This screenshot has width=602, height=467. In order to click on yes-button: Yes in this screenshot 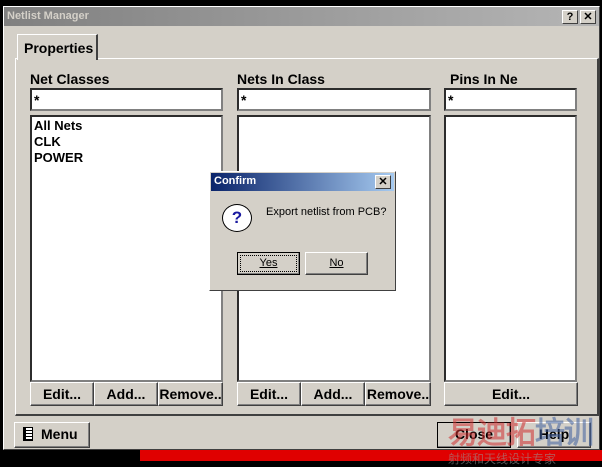, I will do `click(268, 263)`.